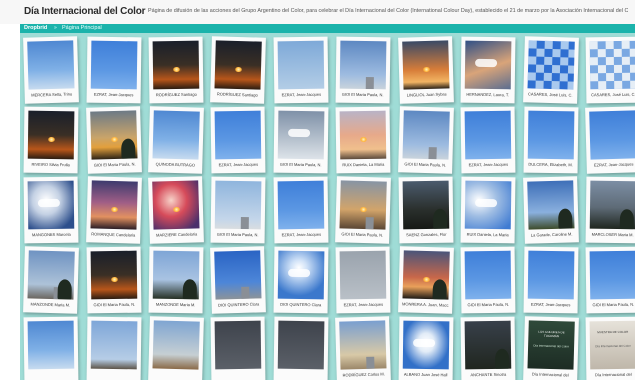 The height and width of the screenshot is (380, 635). I want to click on photo-card: La Garade, Caroline M., so click(551, 210).